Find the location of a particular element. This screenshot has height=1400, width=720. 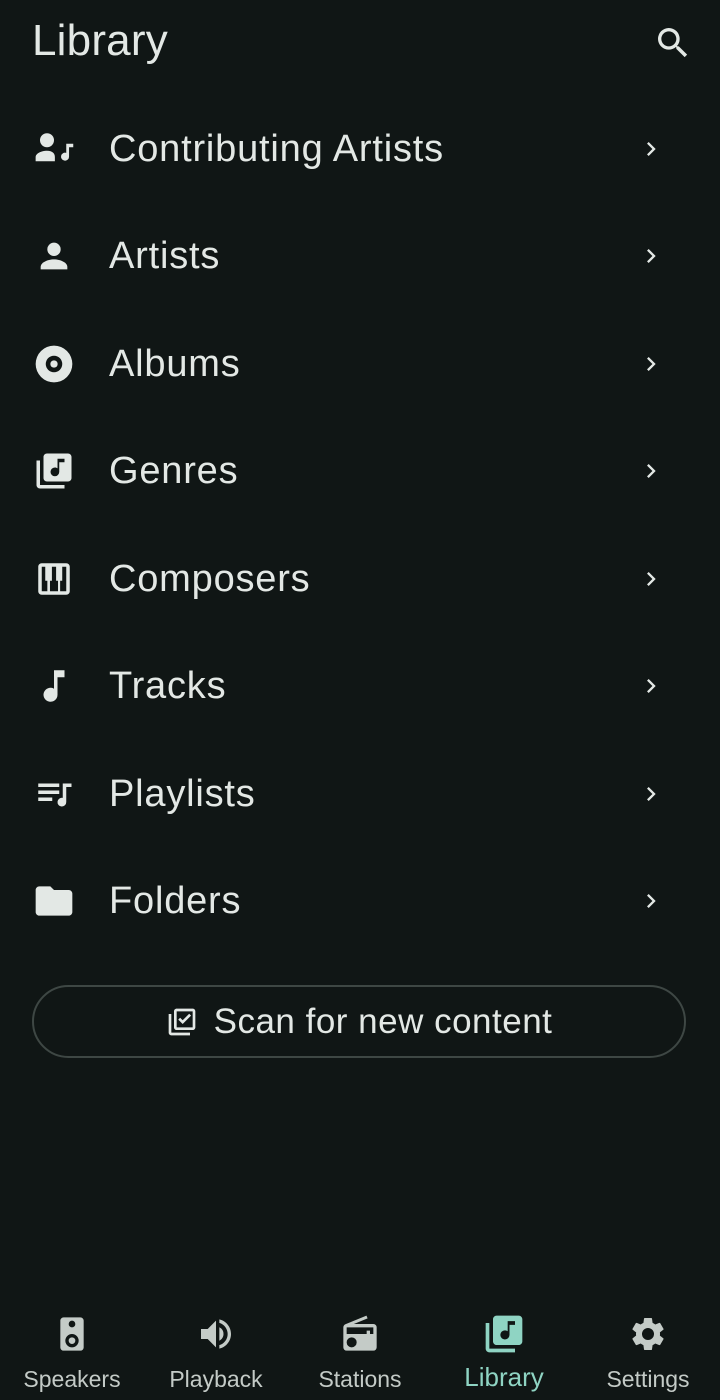

menu-item-label: Artists is located at coordinates (165, 256).